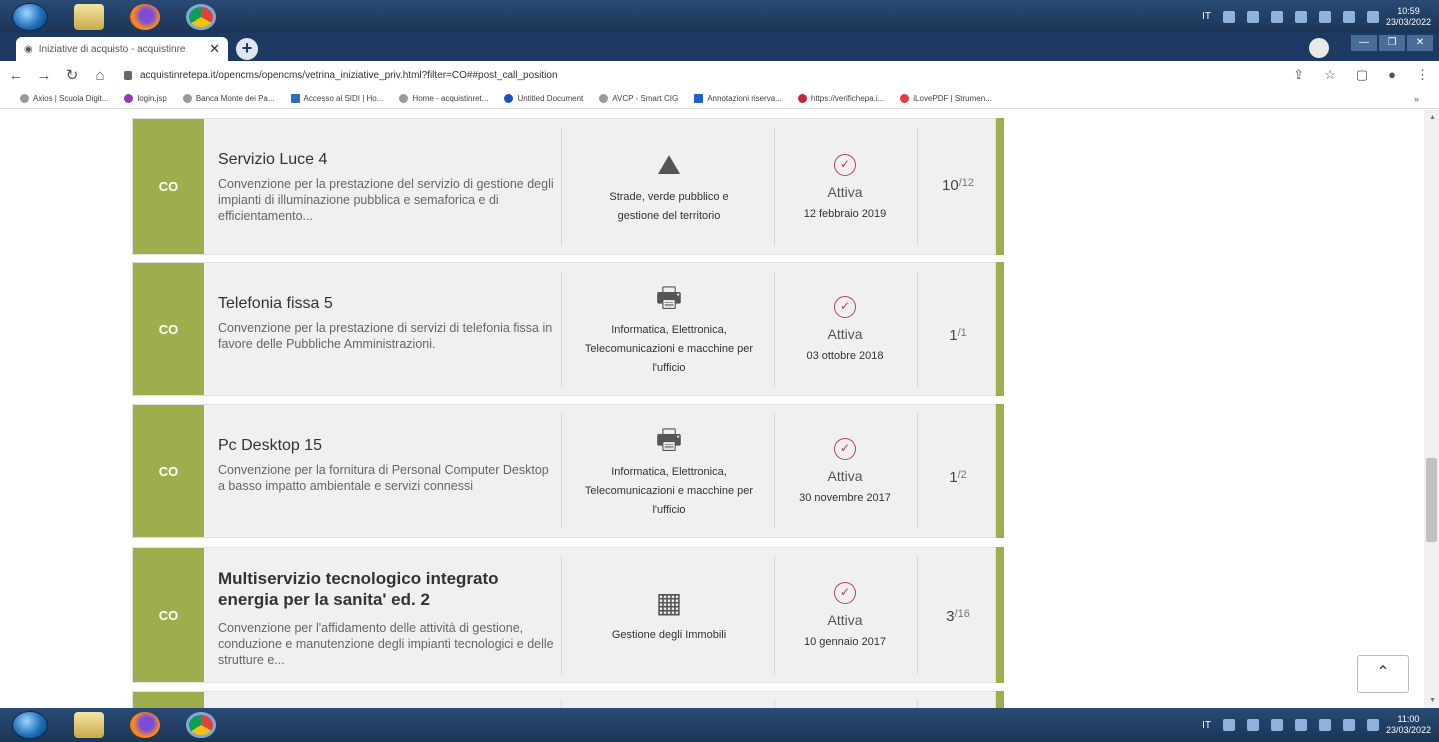  I want to click on home-icon: ⌂, so click(100, 75).